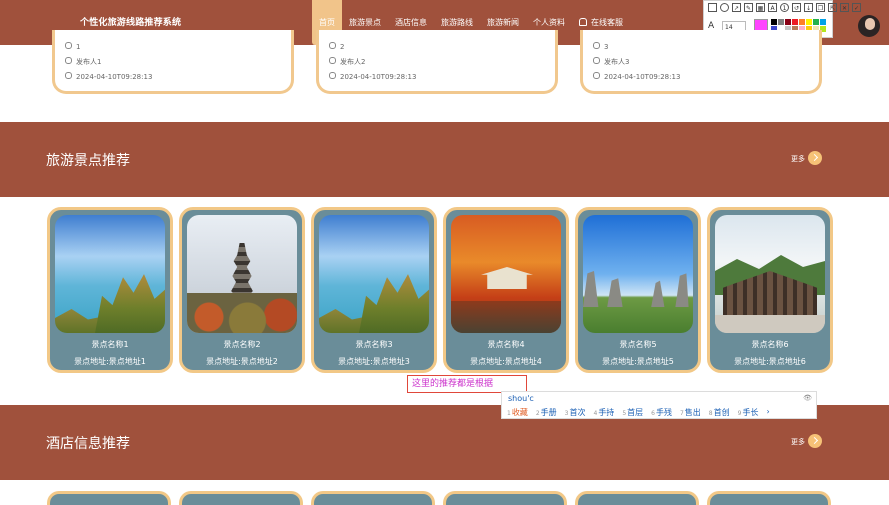  I want to click on ime-candidate: 7售出, so click(690, 412).